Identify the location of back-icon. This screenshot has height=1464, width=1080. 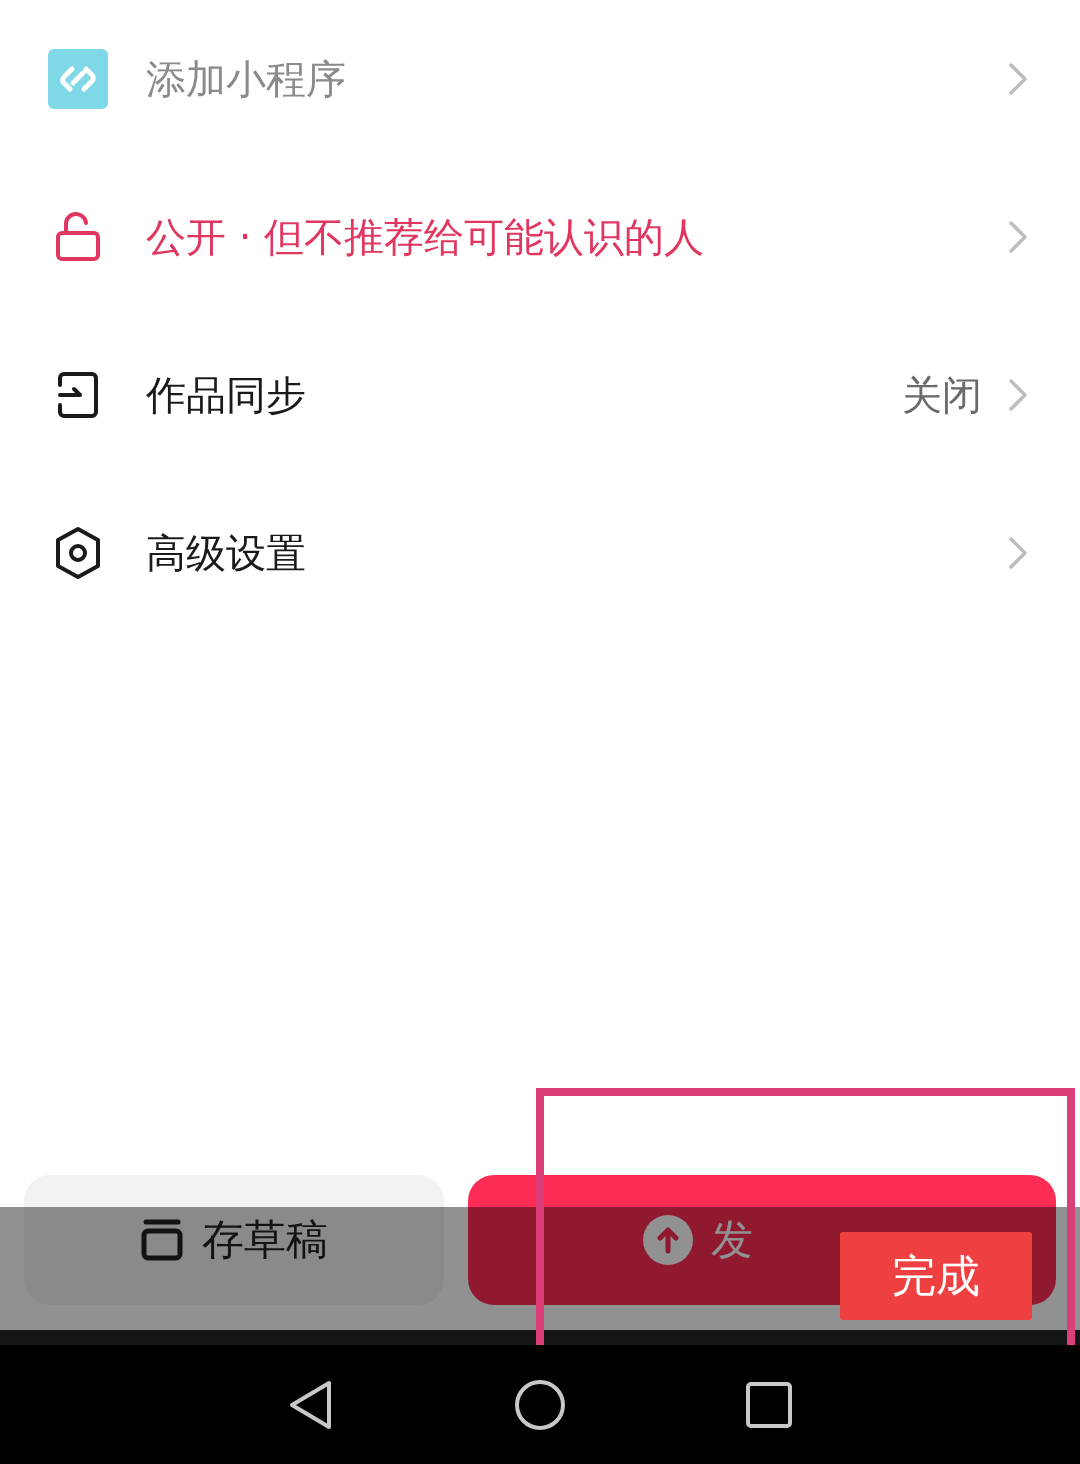
(311, 1404).